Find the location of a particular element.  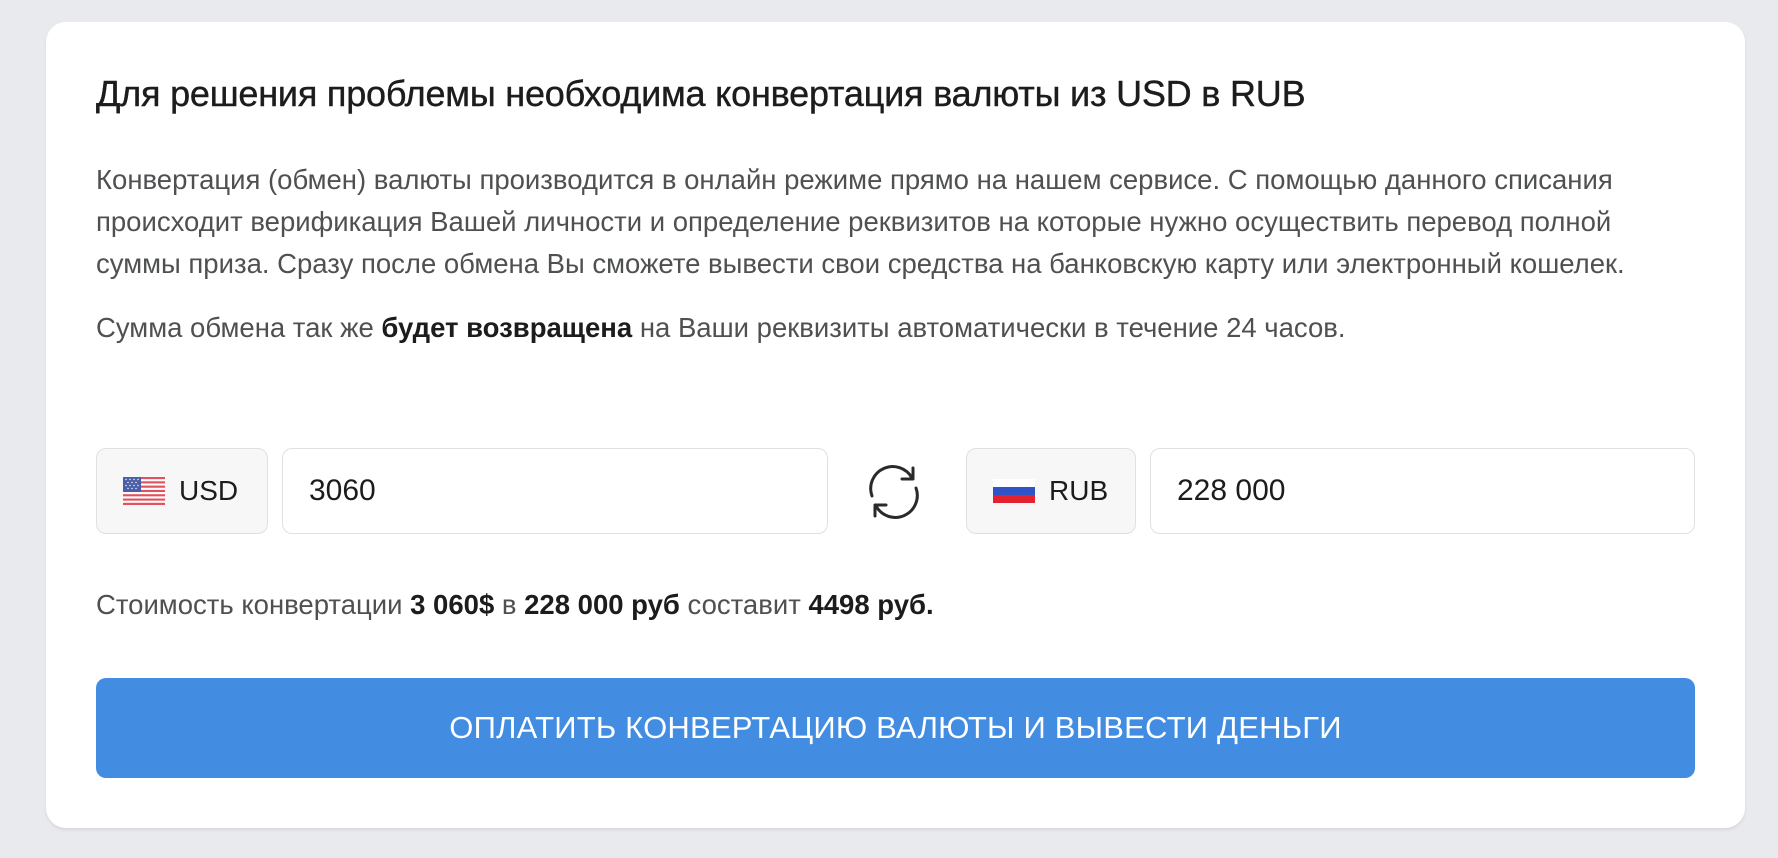

cost-prefix: Стоимость конвертации is located at coordinates (253, 604).